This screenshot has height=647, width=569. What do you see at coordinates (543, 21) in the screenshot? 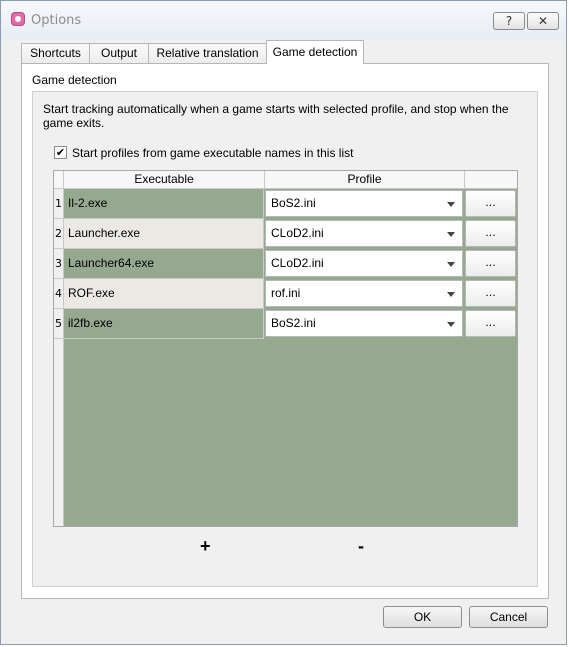
I see `close-button: ✕` at bounding box center [543, 21].